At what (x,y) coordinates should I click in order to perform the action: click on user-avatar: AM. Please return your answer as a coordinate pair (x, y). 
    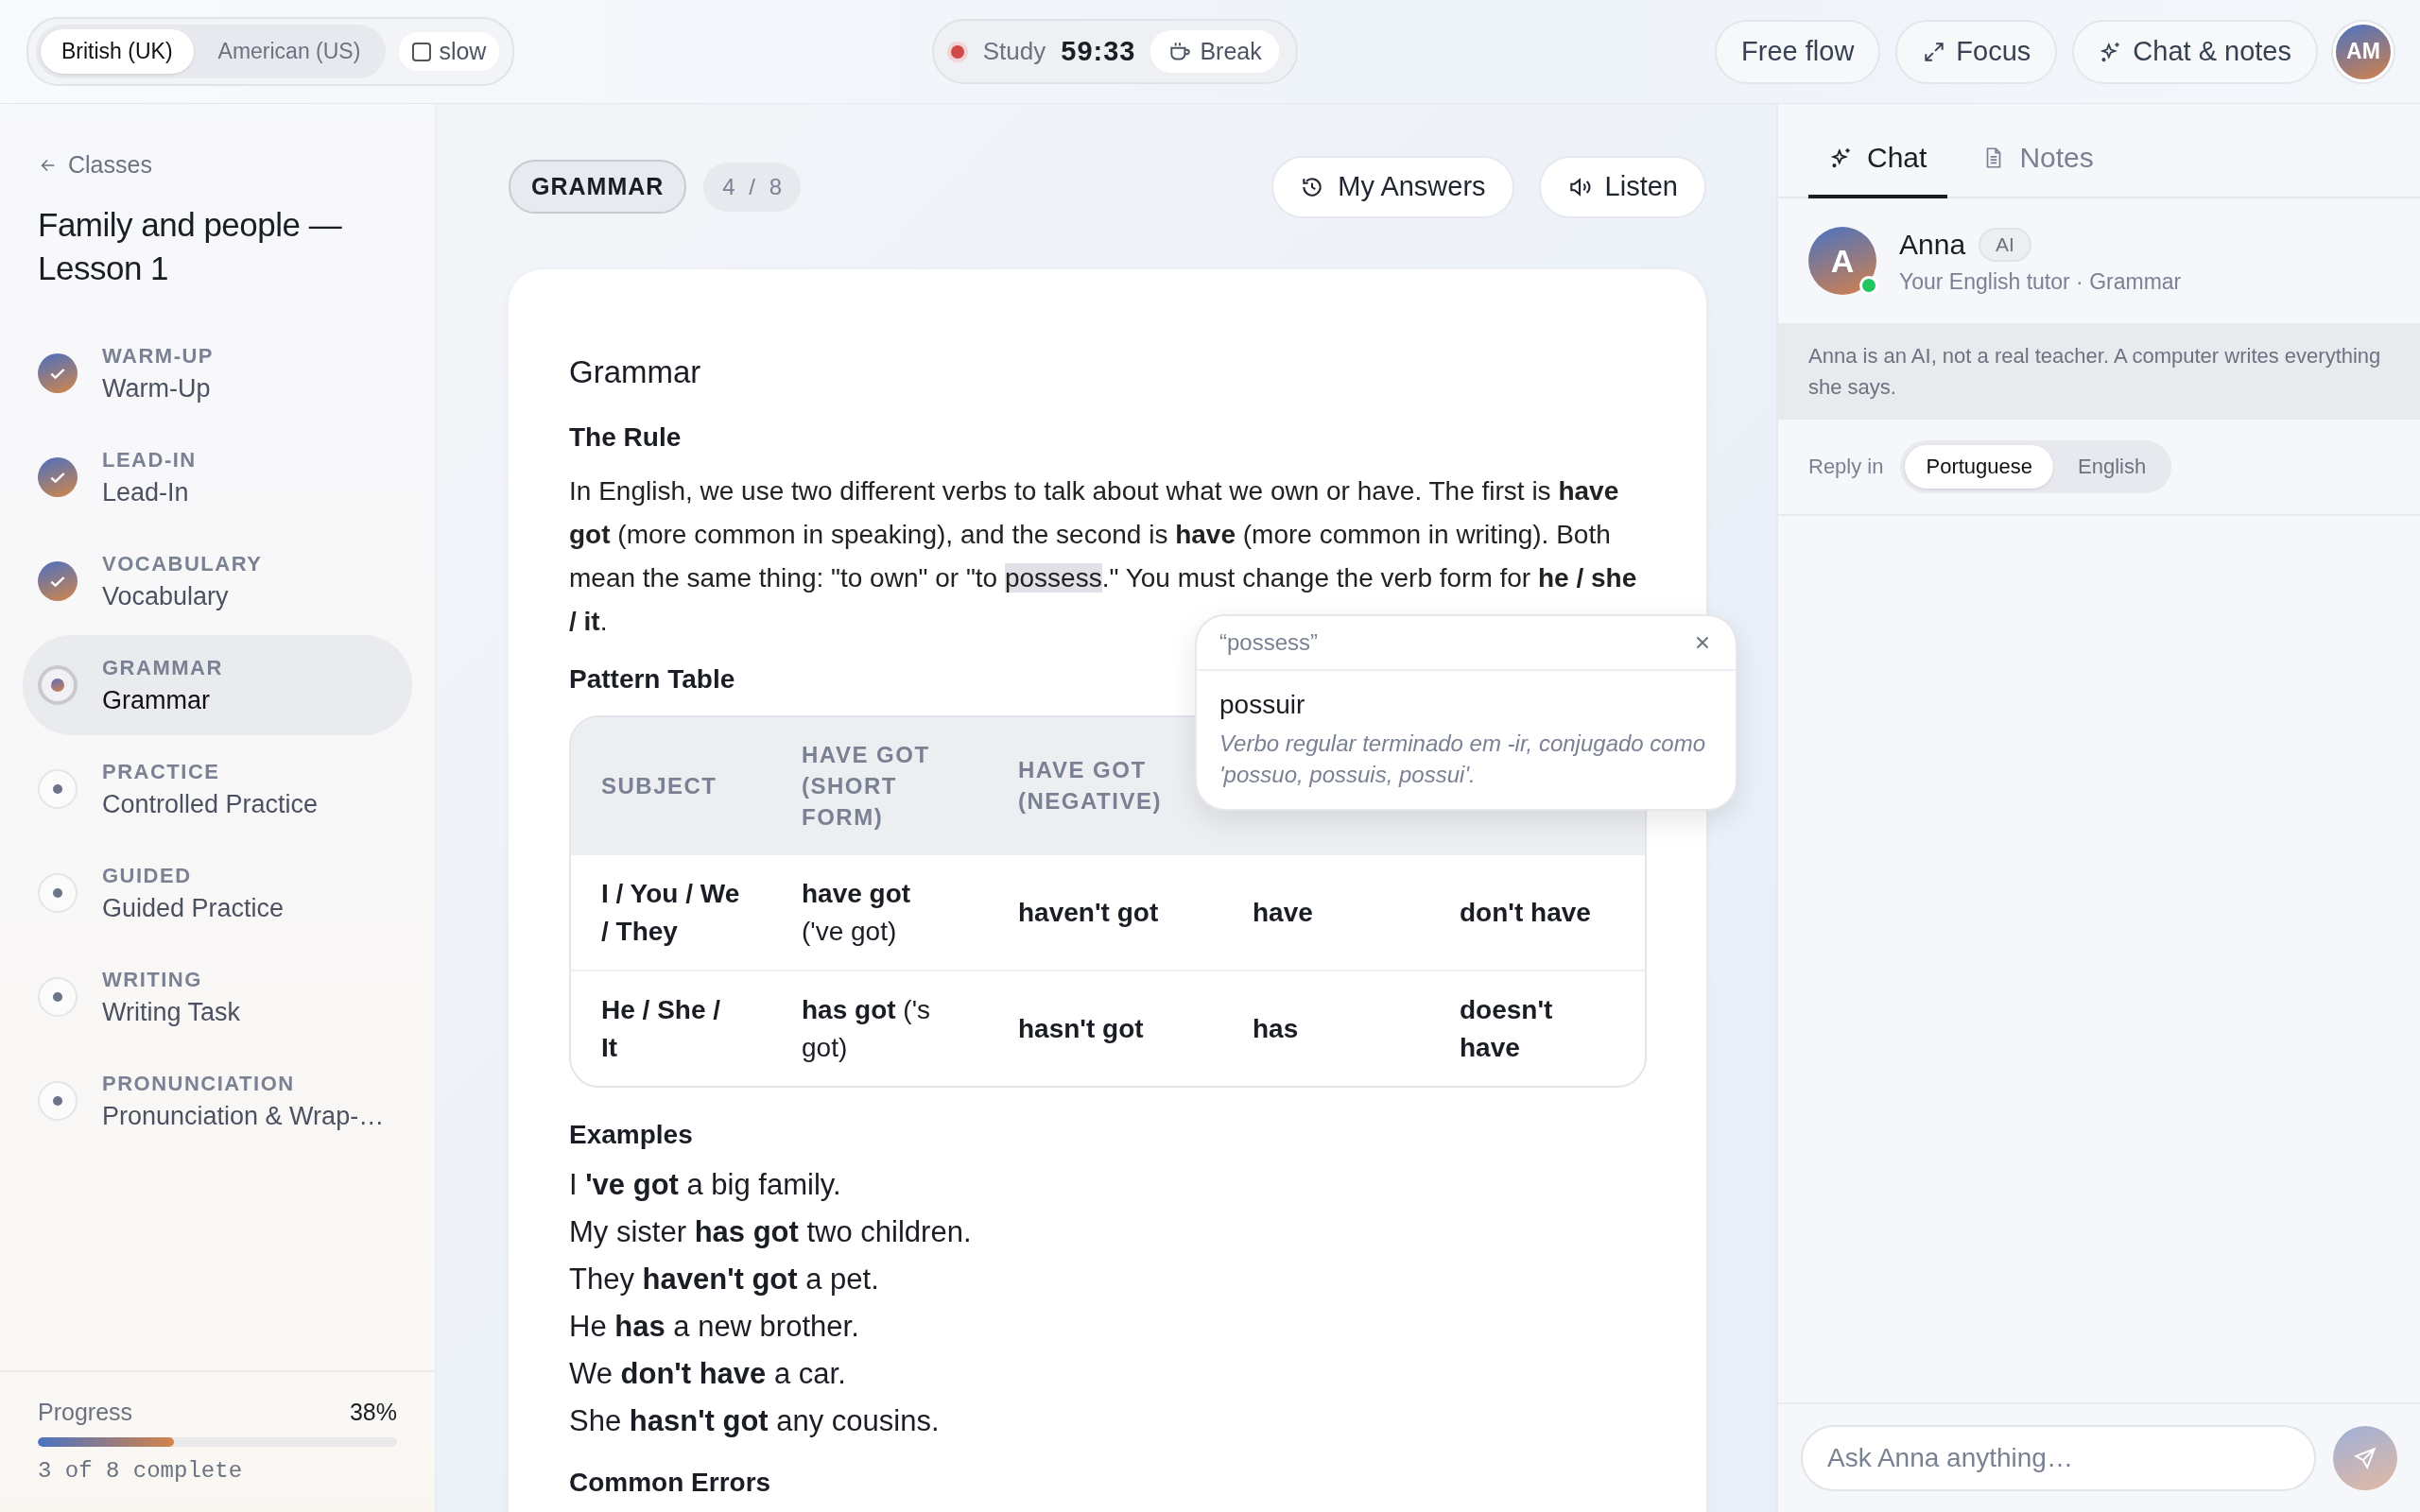
    Looking at the image, I should click on (2363, 51).